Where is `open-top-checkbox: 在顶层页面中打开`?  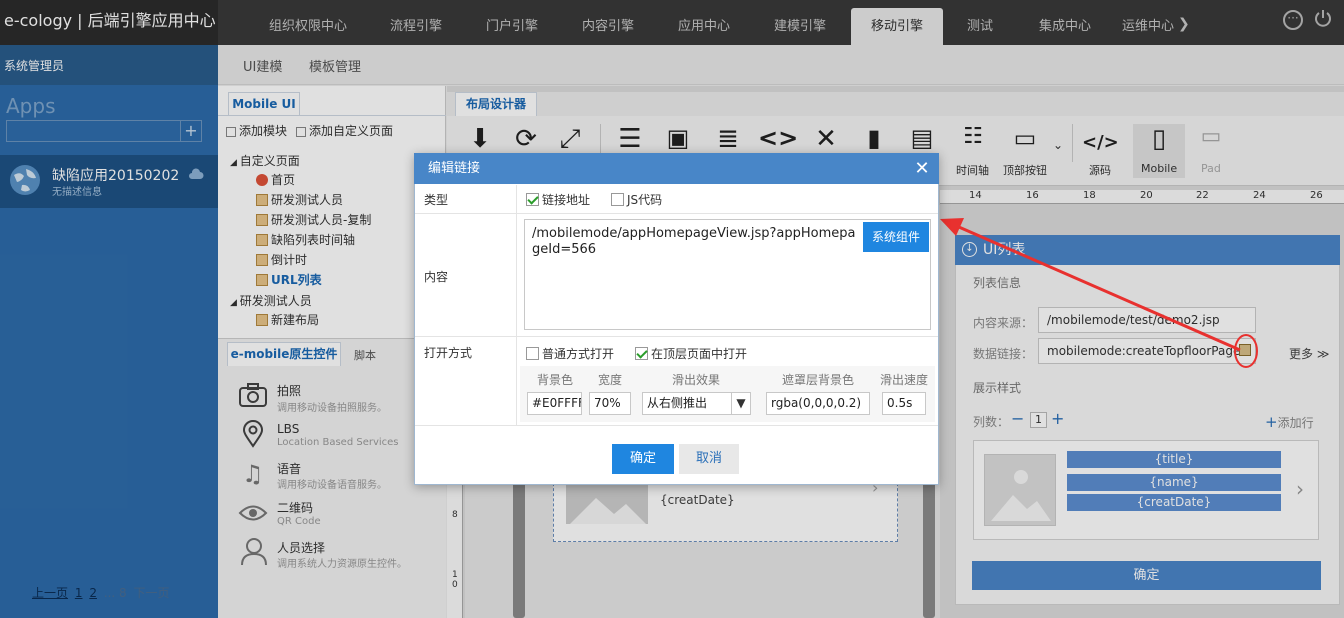
open-top-checkbox: 在顶层页面中打开 is located at coordinates (691, 353).